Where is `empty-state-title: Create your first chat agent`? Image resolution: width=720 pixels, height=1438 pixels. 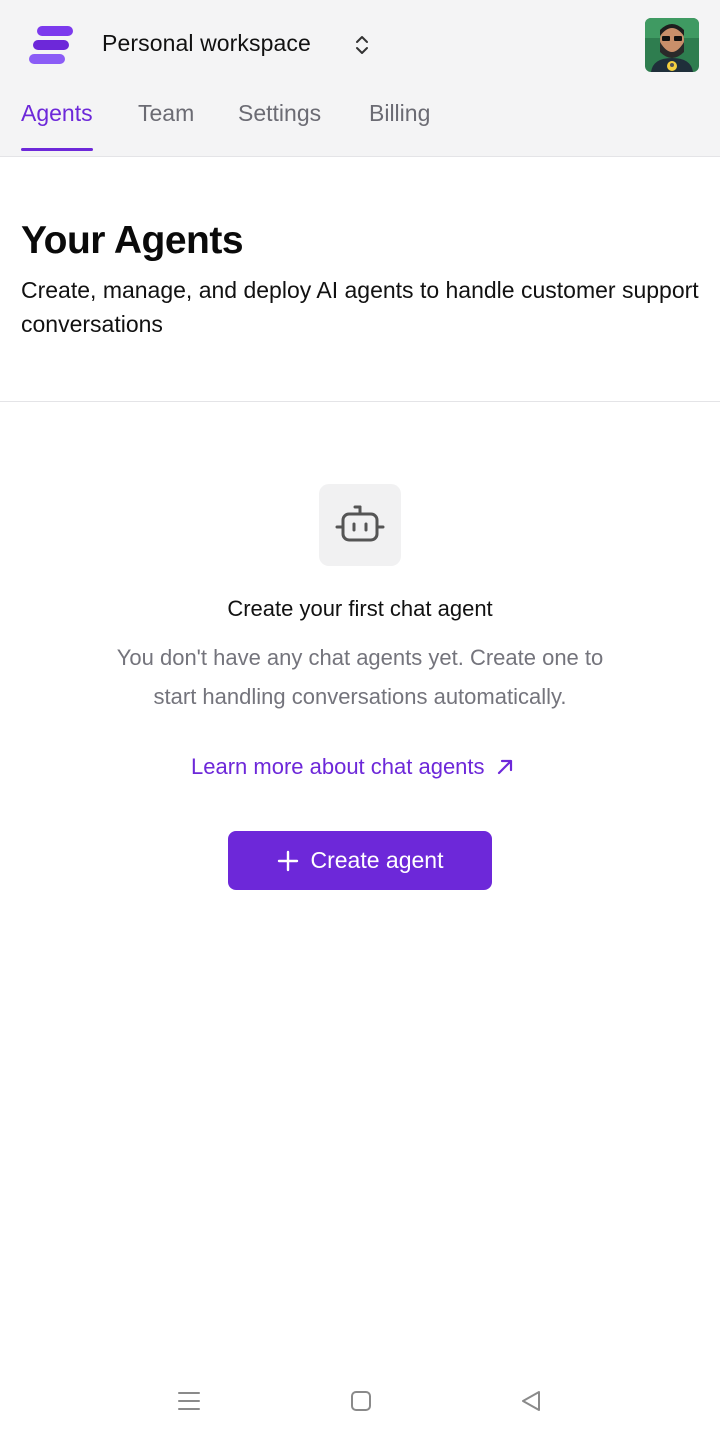 empty-state-title: Create your first chat agent is located at coordinates (360, 608).